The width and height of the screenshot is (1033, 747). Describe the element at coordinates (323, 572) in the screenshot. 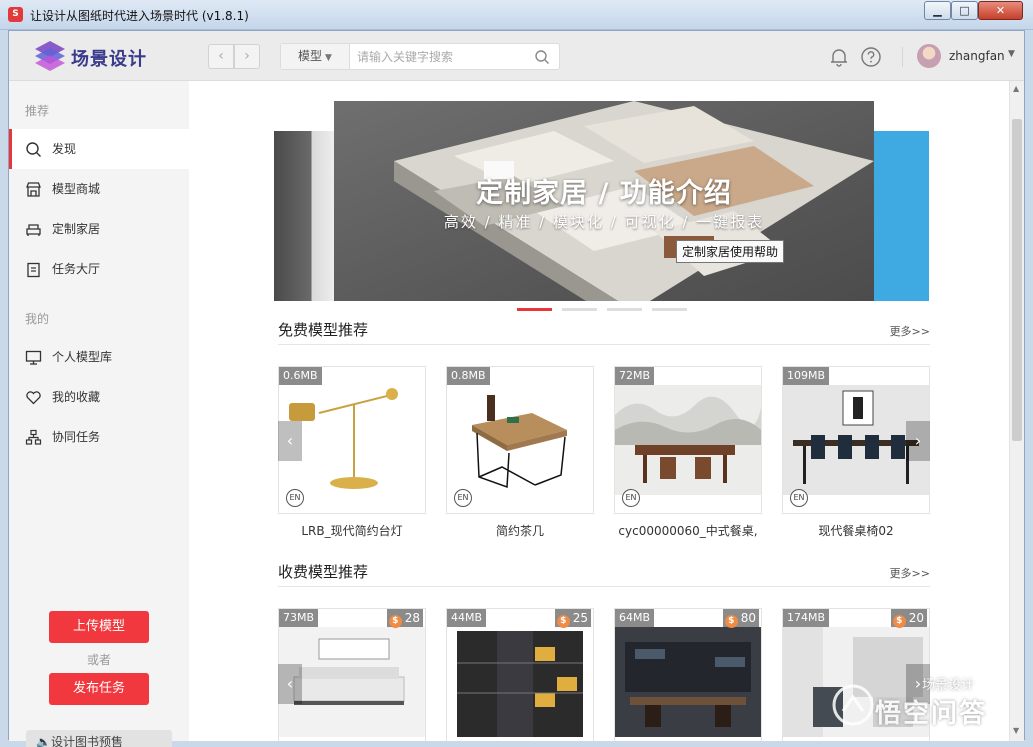

I see `section-title: 收费模型推荐` at that location.